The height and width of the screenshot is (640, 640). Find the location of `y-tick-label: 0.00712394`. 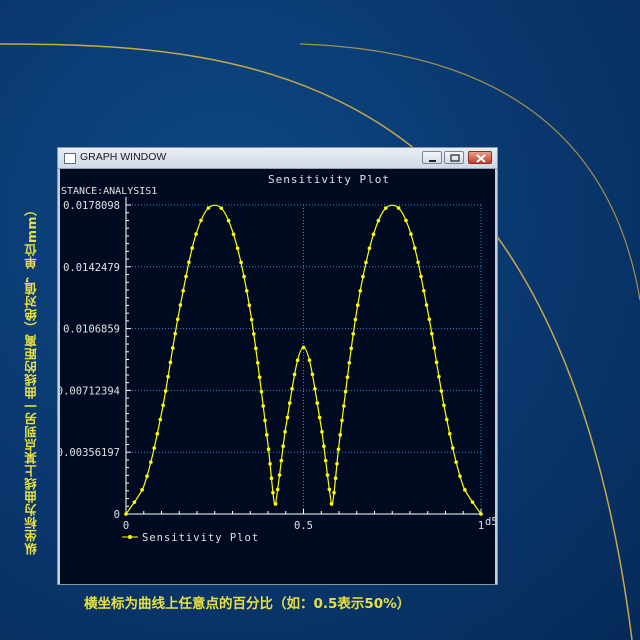

y-tick-label: 0.00712394 is located at coordinates (90, 391).